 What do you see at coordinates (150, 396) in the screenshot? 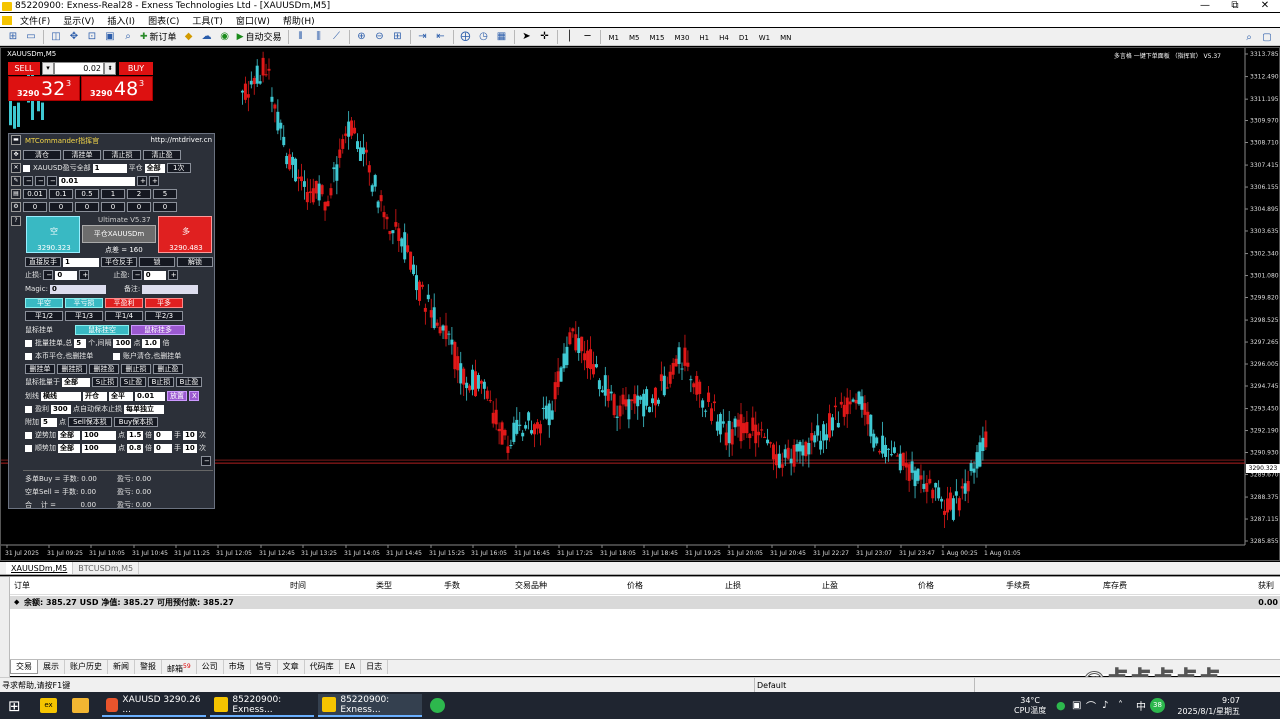
I see `draw-lot-input: 0.01` at bounding box center [150, 396].